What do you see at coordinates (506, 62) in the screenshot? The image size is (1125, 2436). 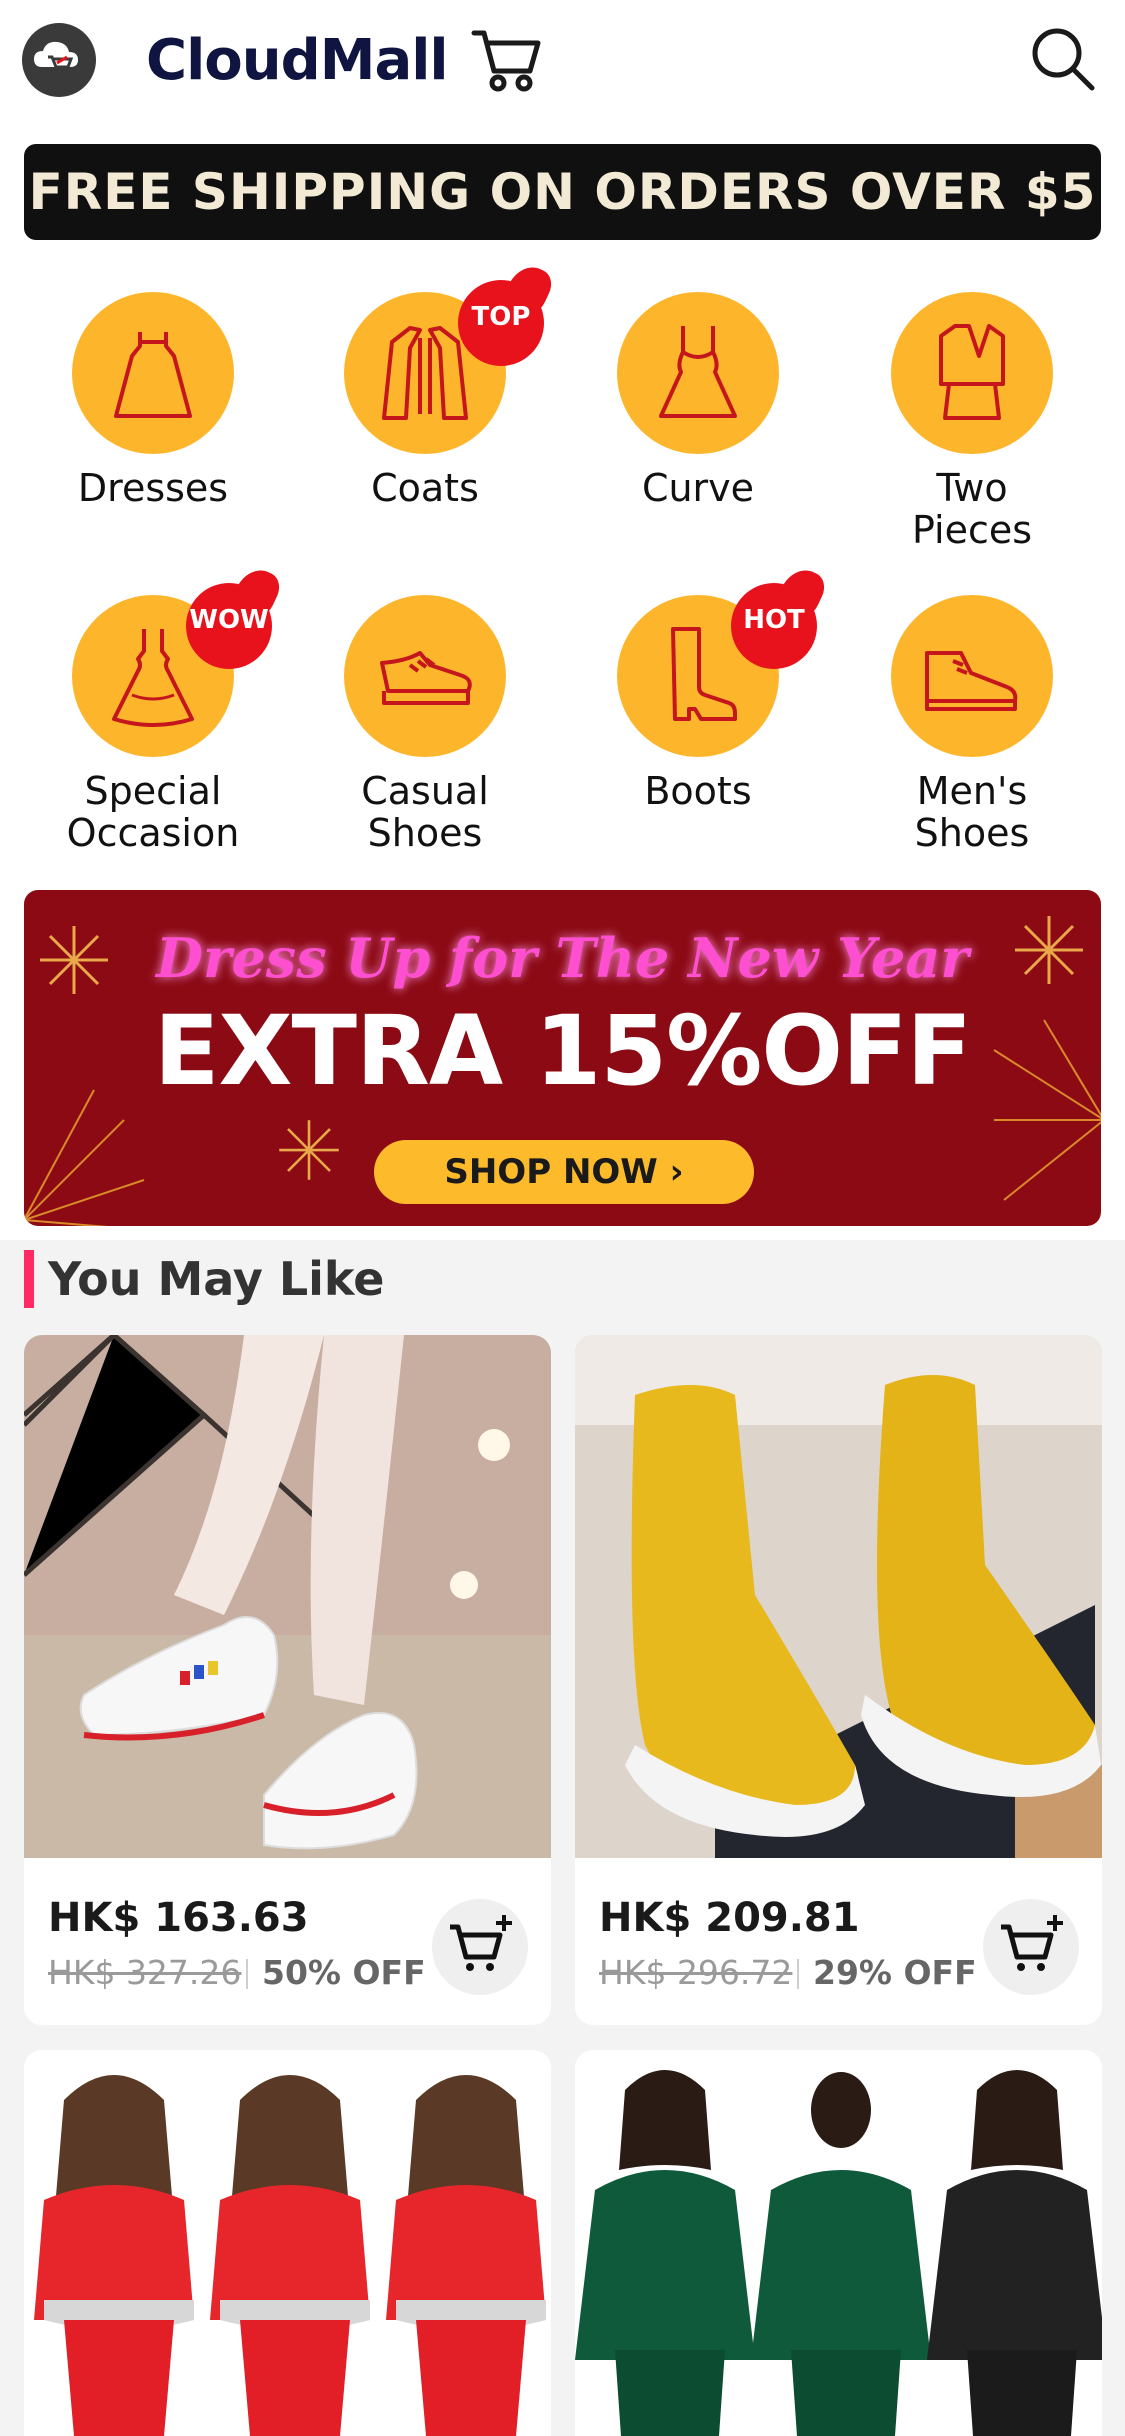 I see `cart-icon` at bounding box center [506, 62].